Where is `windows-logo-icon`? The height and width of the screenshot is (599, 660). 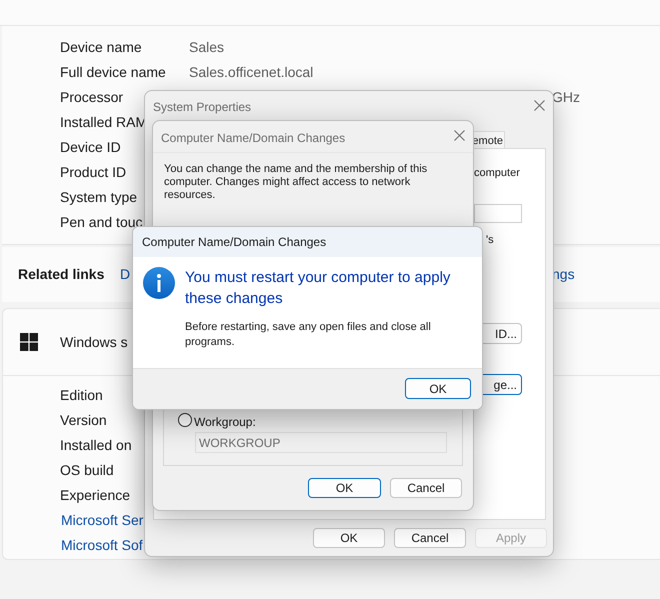
windows-logo-icon is located at coordinates (29, 342).